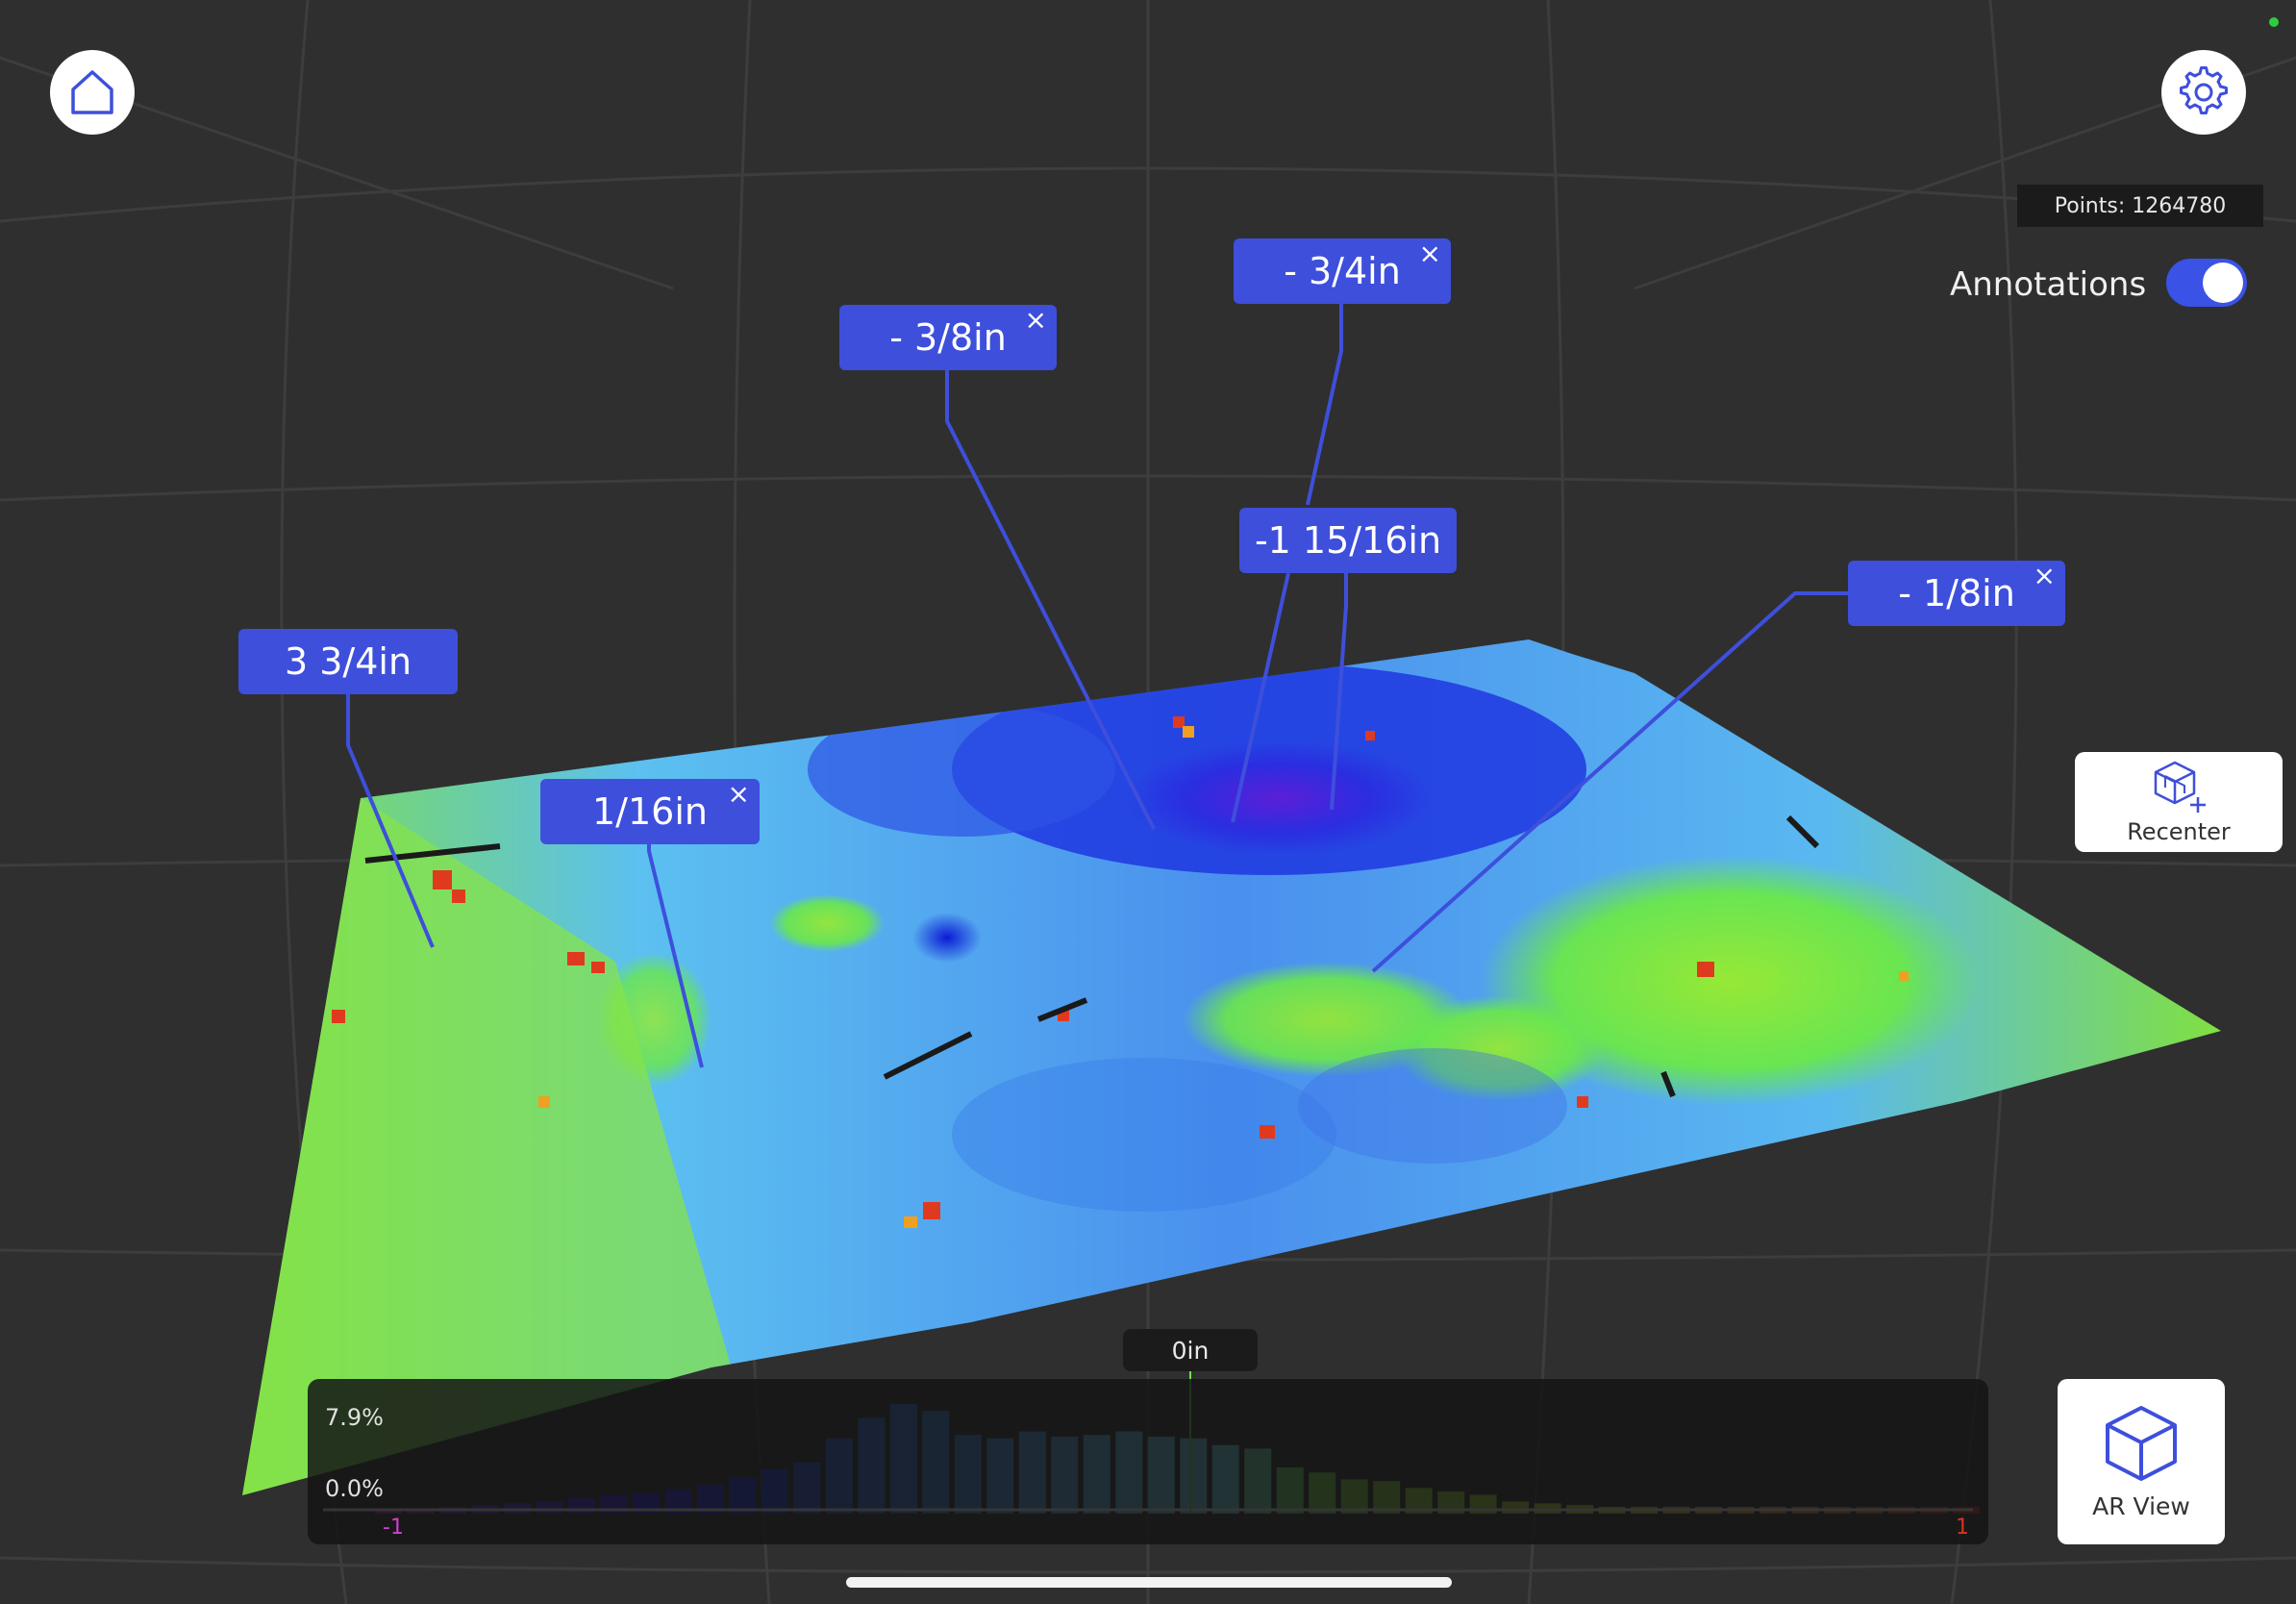 This screenshot has height=1604, width=2296. I want to click on recenter-label: Recenter, so click(2179, 831).